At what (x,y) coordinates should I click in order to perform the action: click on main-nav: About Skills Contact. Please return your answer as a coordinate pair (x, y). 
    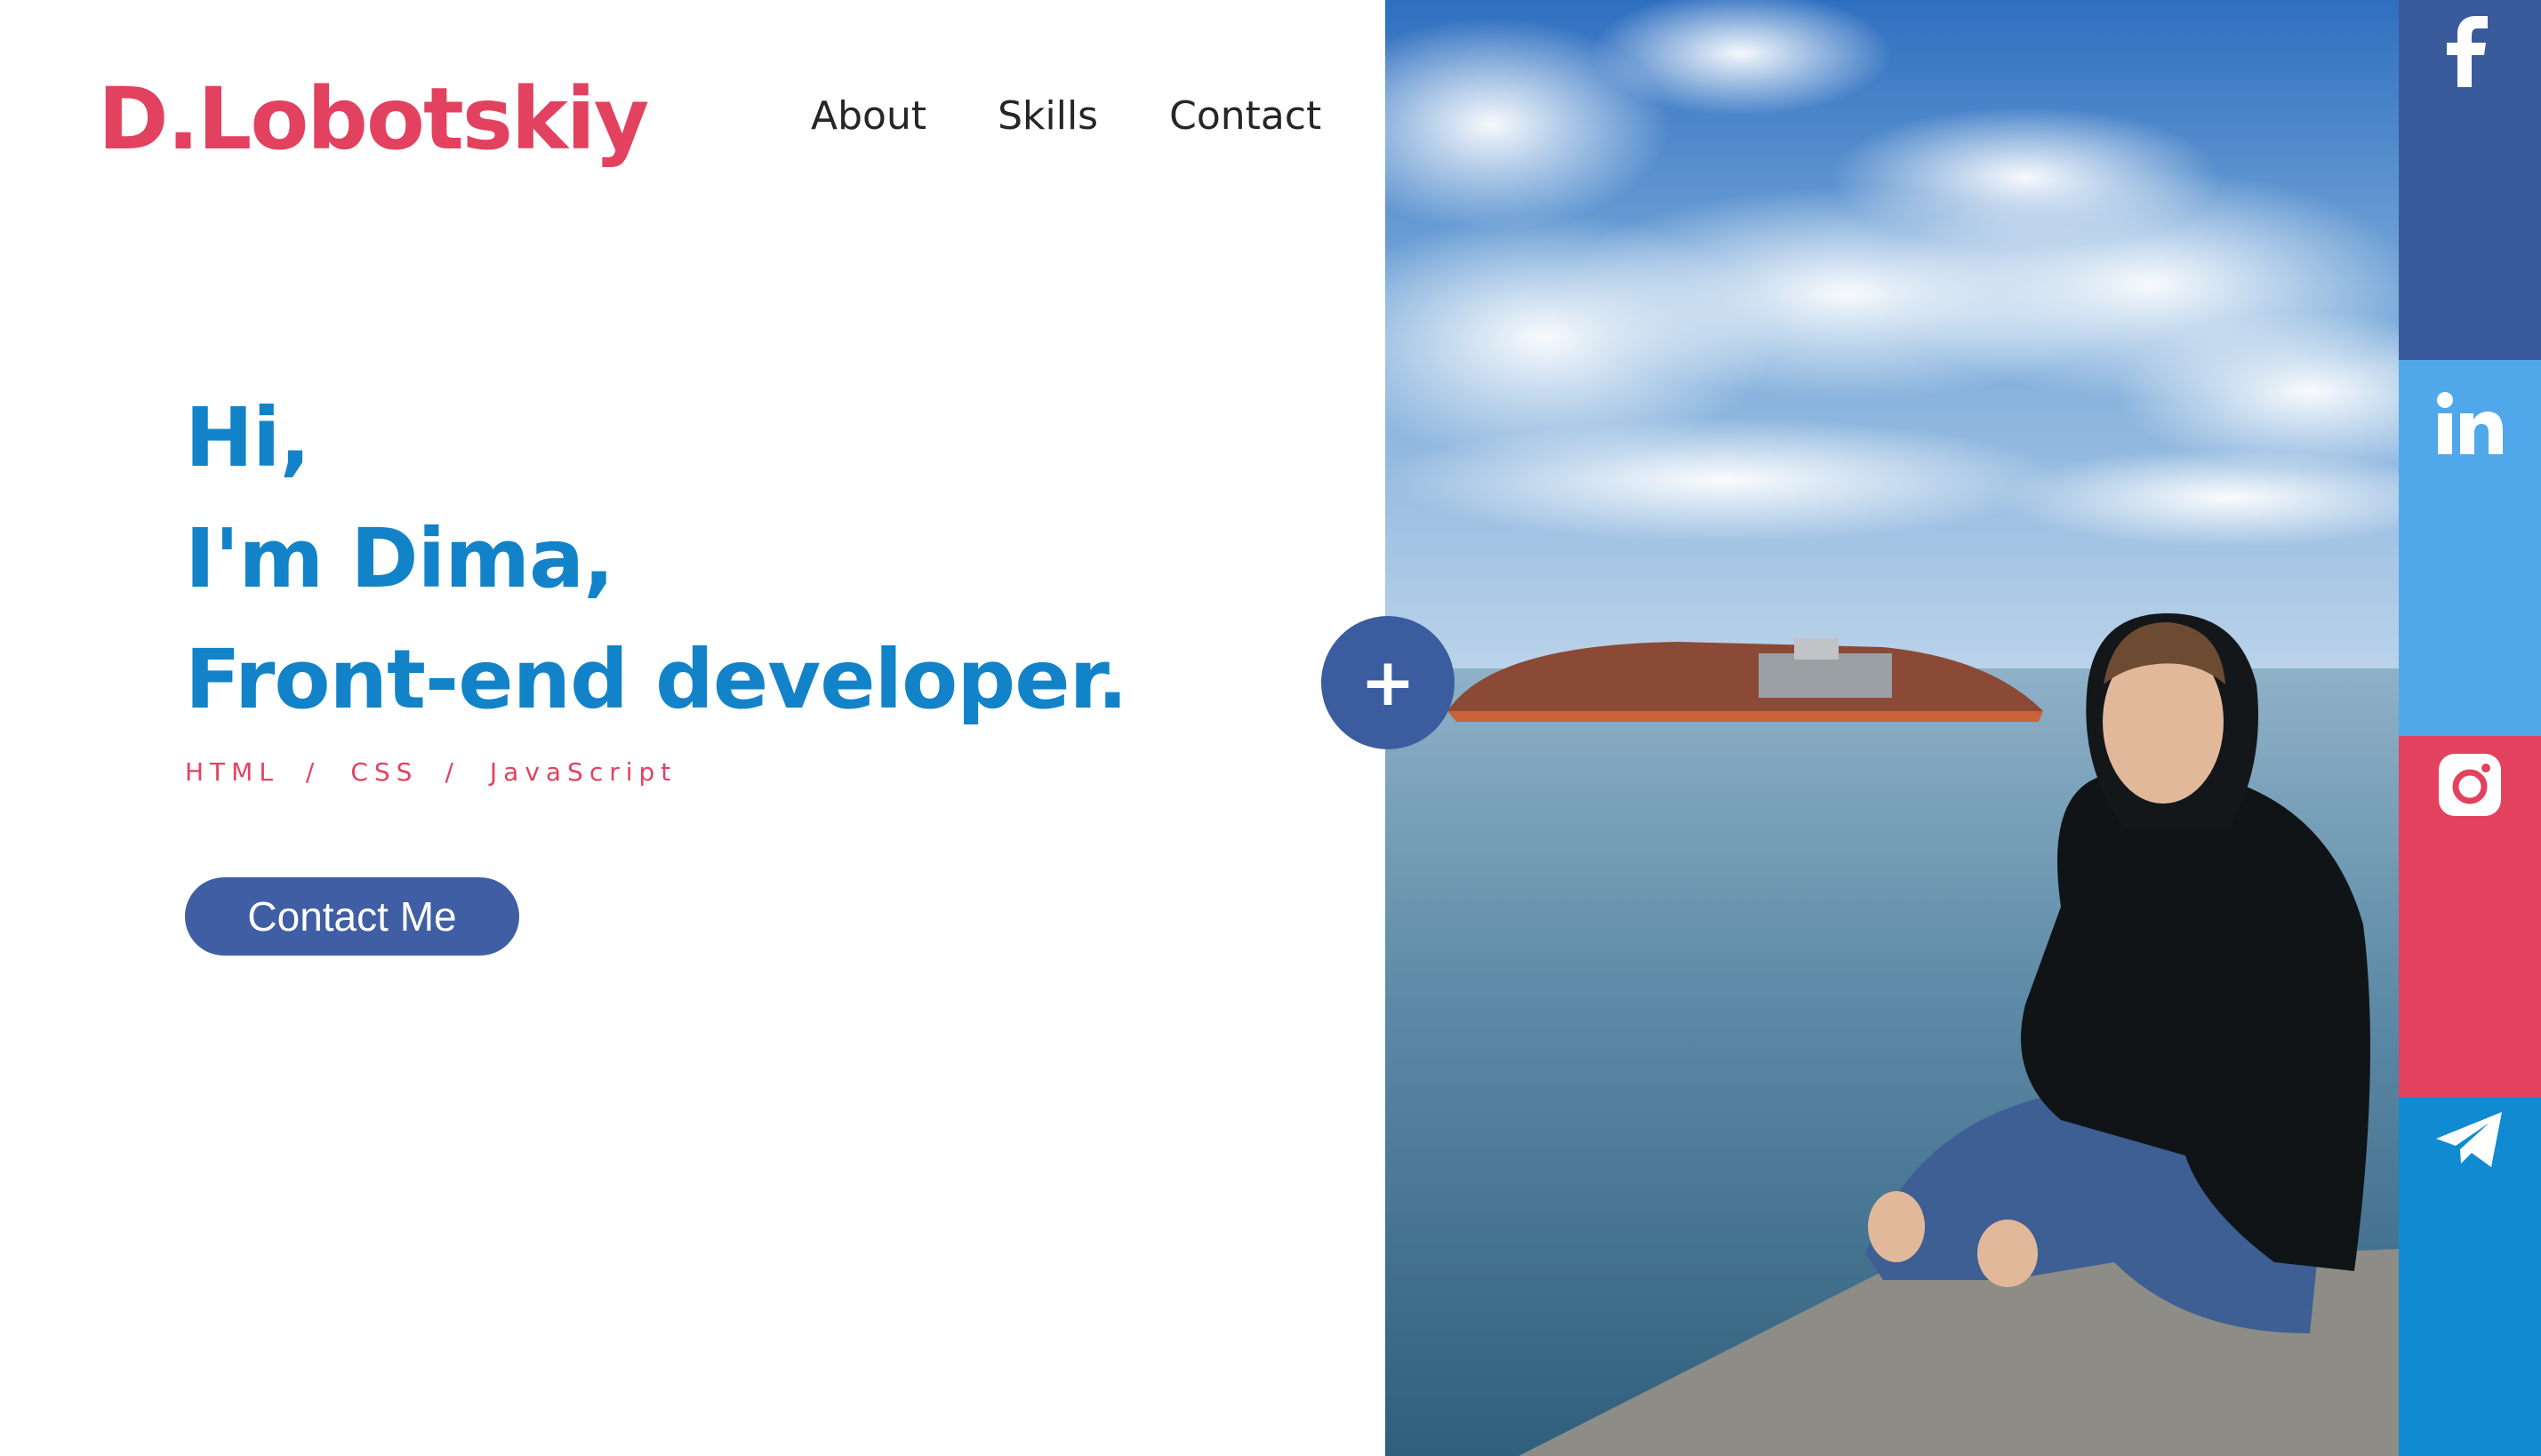
    Looking at the image, I should click on (1066, 116).